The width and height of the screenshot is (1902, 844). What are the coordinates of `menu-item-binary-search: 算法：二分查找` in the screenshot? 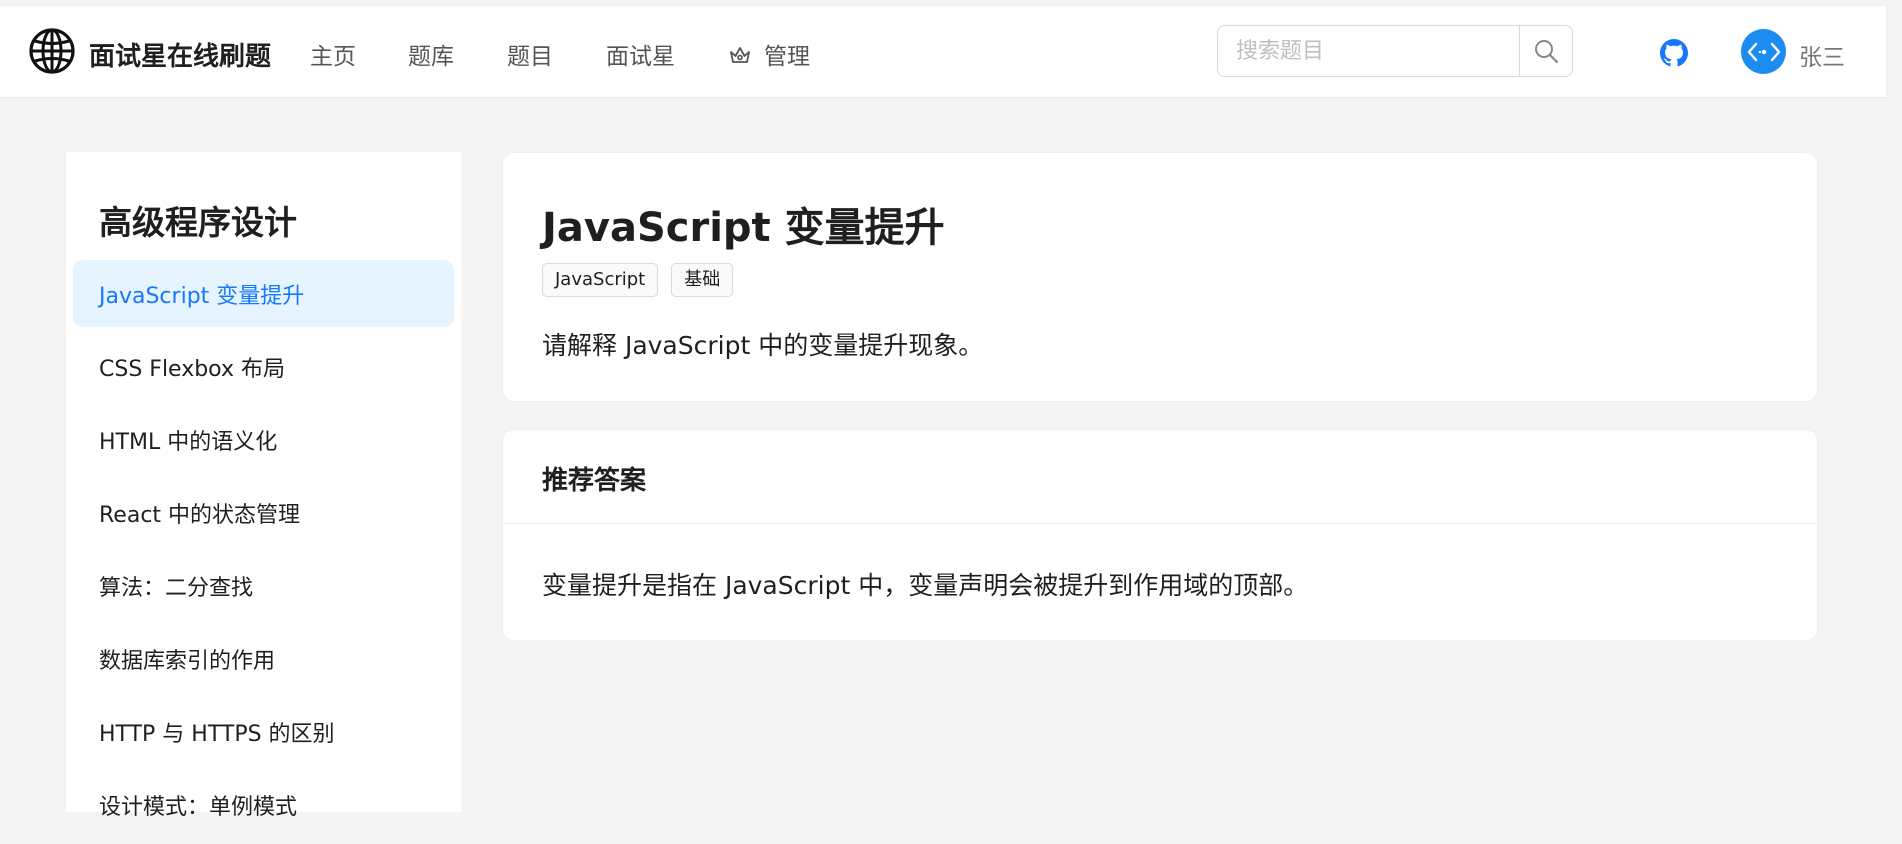 It's located at (263, 585).